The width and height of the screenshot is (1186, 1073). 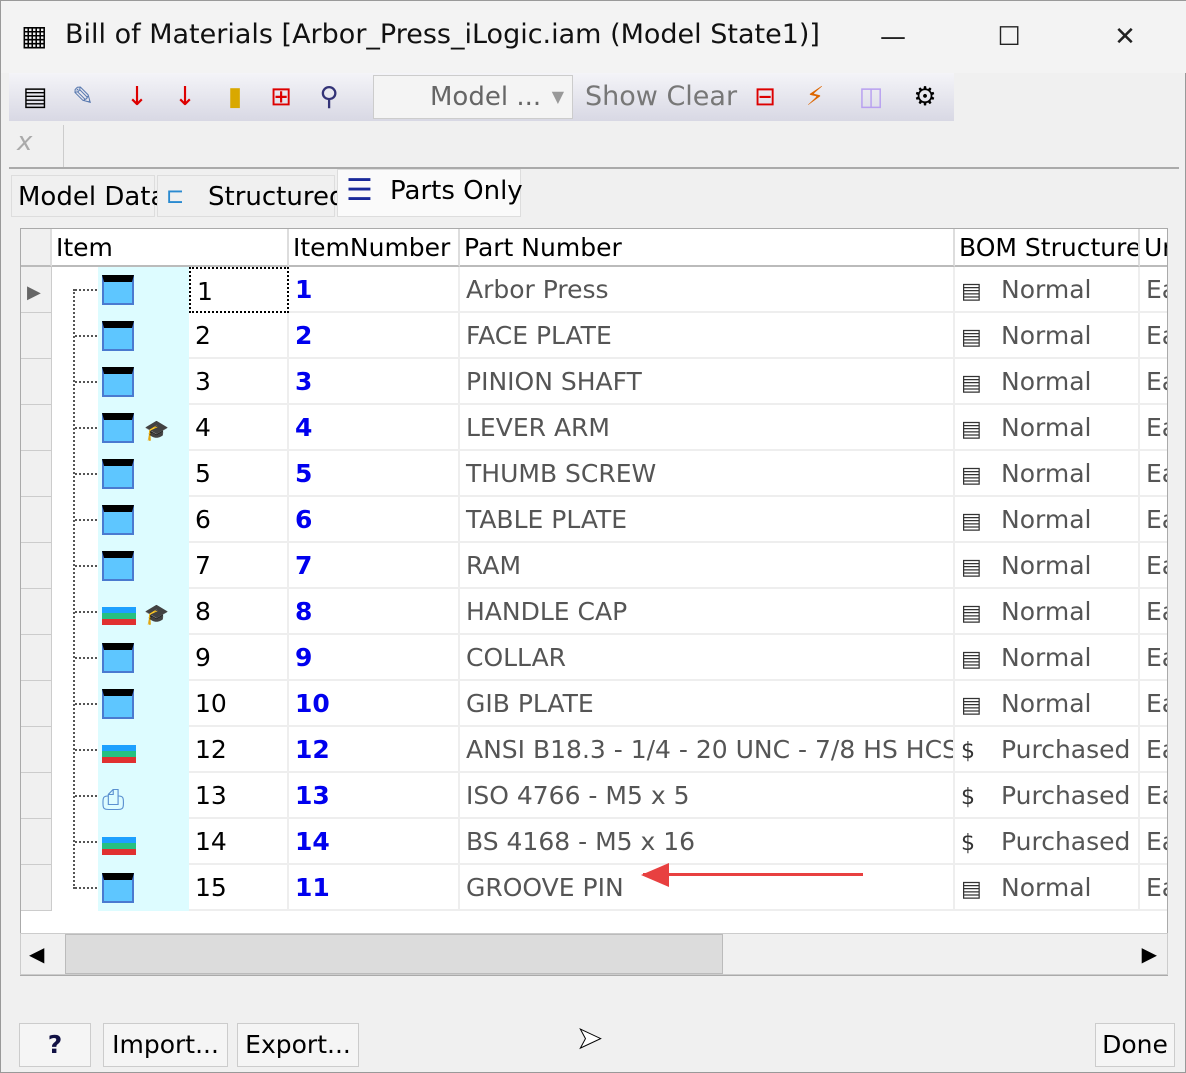 What do you see at coordinates (707, 842) in the screenshot?
I see `part-number-cell: BS 4168 - M5 x 16` at bounding box center [707, 842].